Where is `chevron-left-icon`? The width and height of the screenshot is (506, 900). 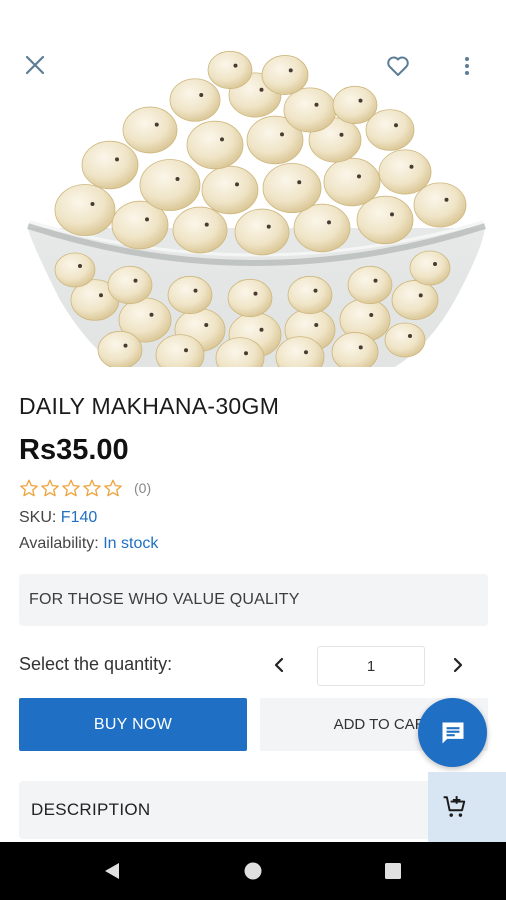
chevron-left-icon is located at coordinates (279, 665).